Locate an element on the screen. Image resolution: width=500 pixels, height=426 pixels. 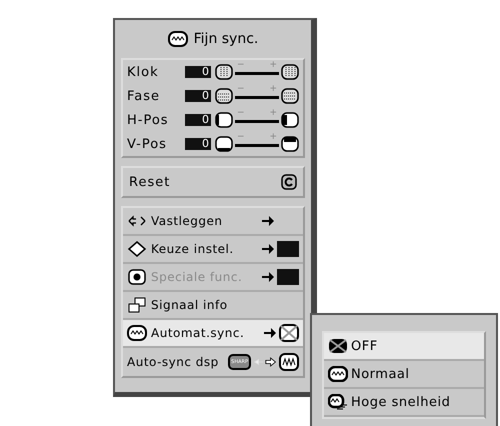
option-item: Hoge snelheid is located at coordinates (404, 403).